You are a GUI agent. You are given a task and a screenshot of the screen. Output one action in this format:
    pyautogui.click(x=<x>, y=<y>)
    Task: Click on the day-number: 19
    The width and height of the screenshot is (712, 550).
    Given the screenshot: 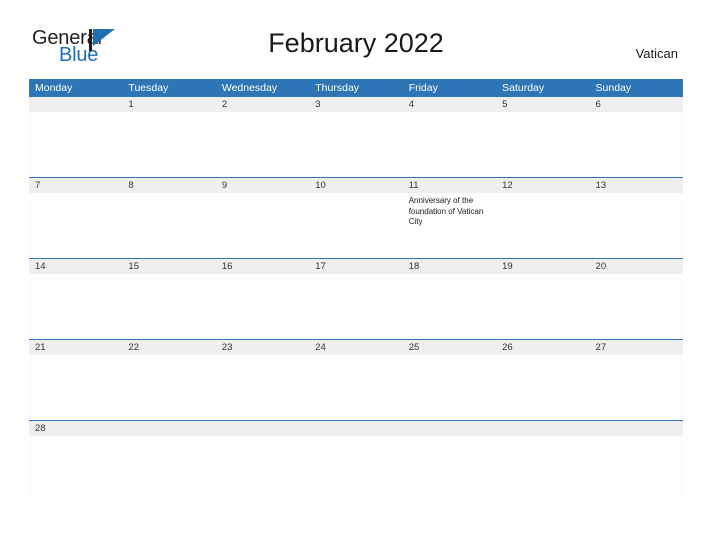 What is the action you would take?
    pyautogui.click(x=543, y=266)
    